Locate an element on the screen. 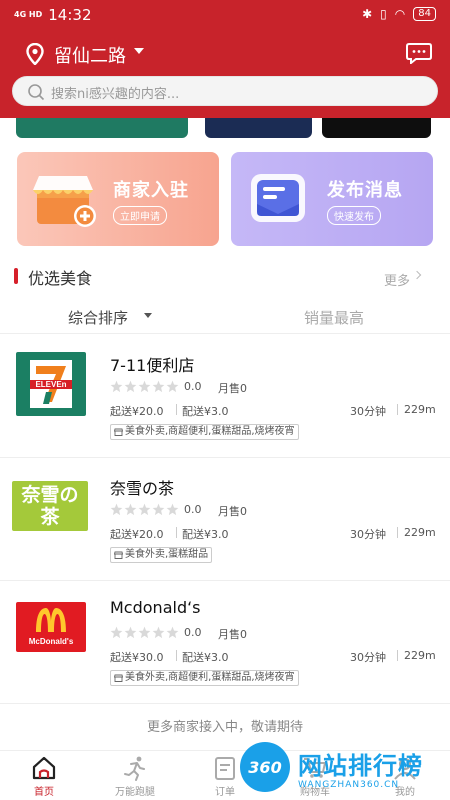  shop-name: Mcdonald‘s is located at coordinates (155, 607).